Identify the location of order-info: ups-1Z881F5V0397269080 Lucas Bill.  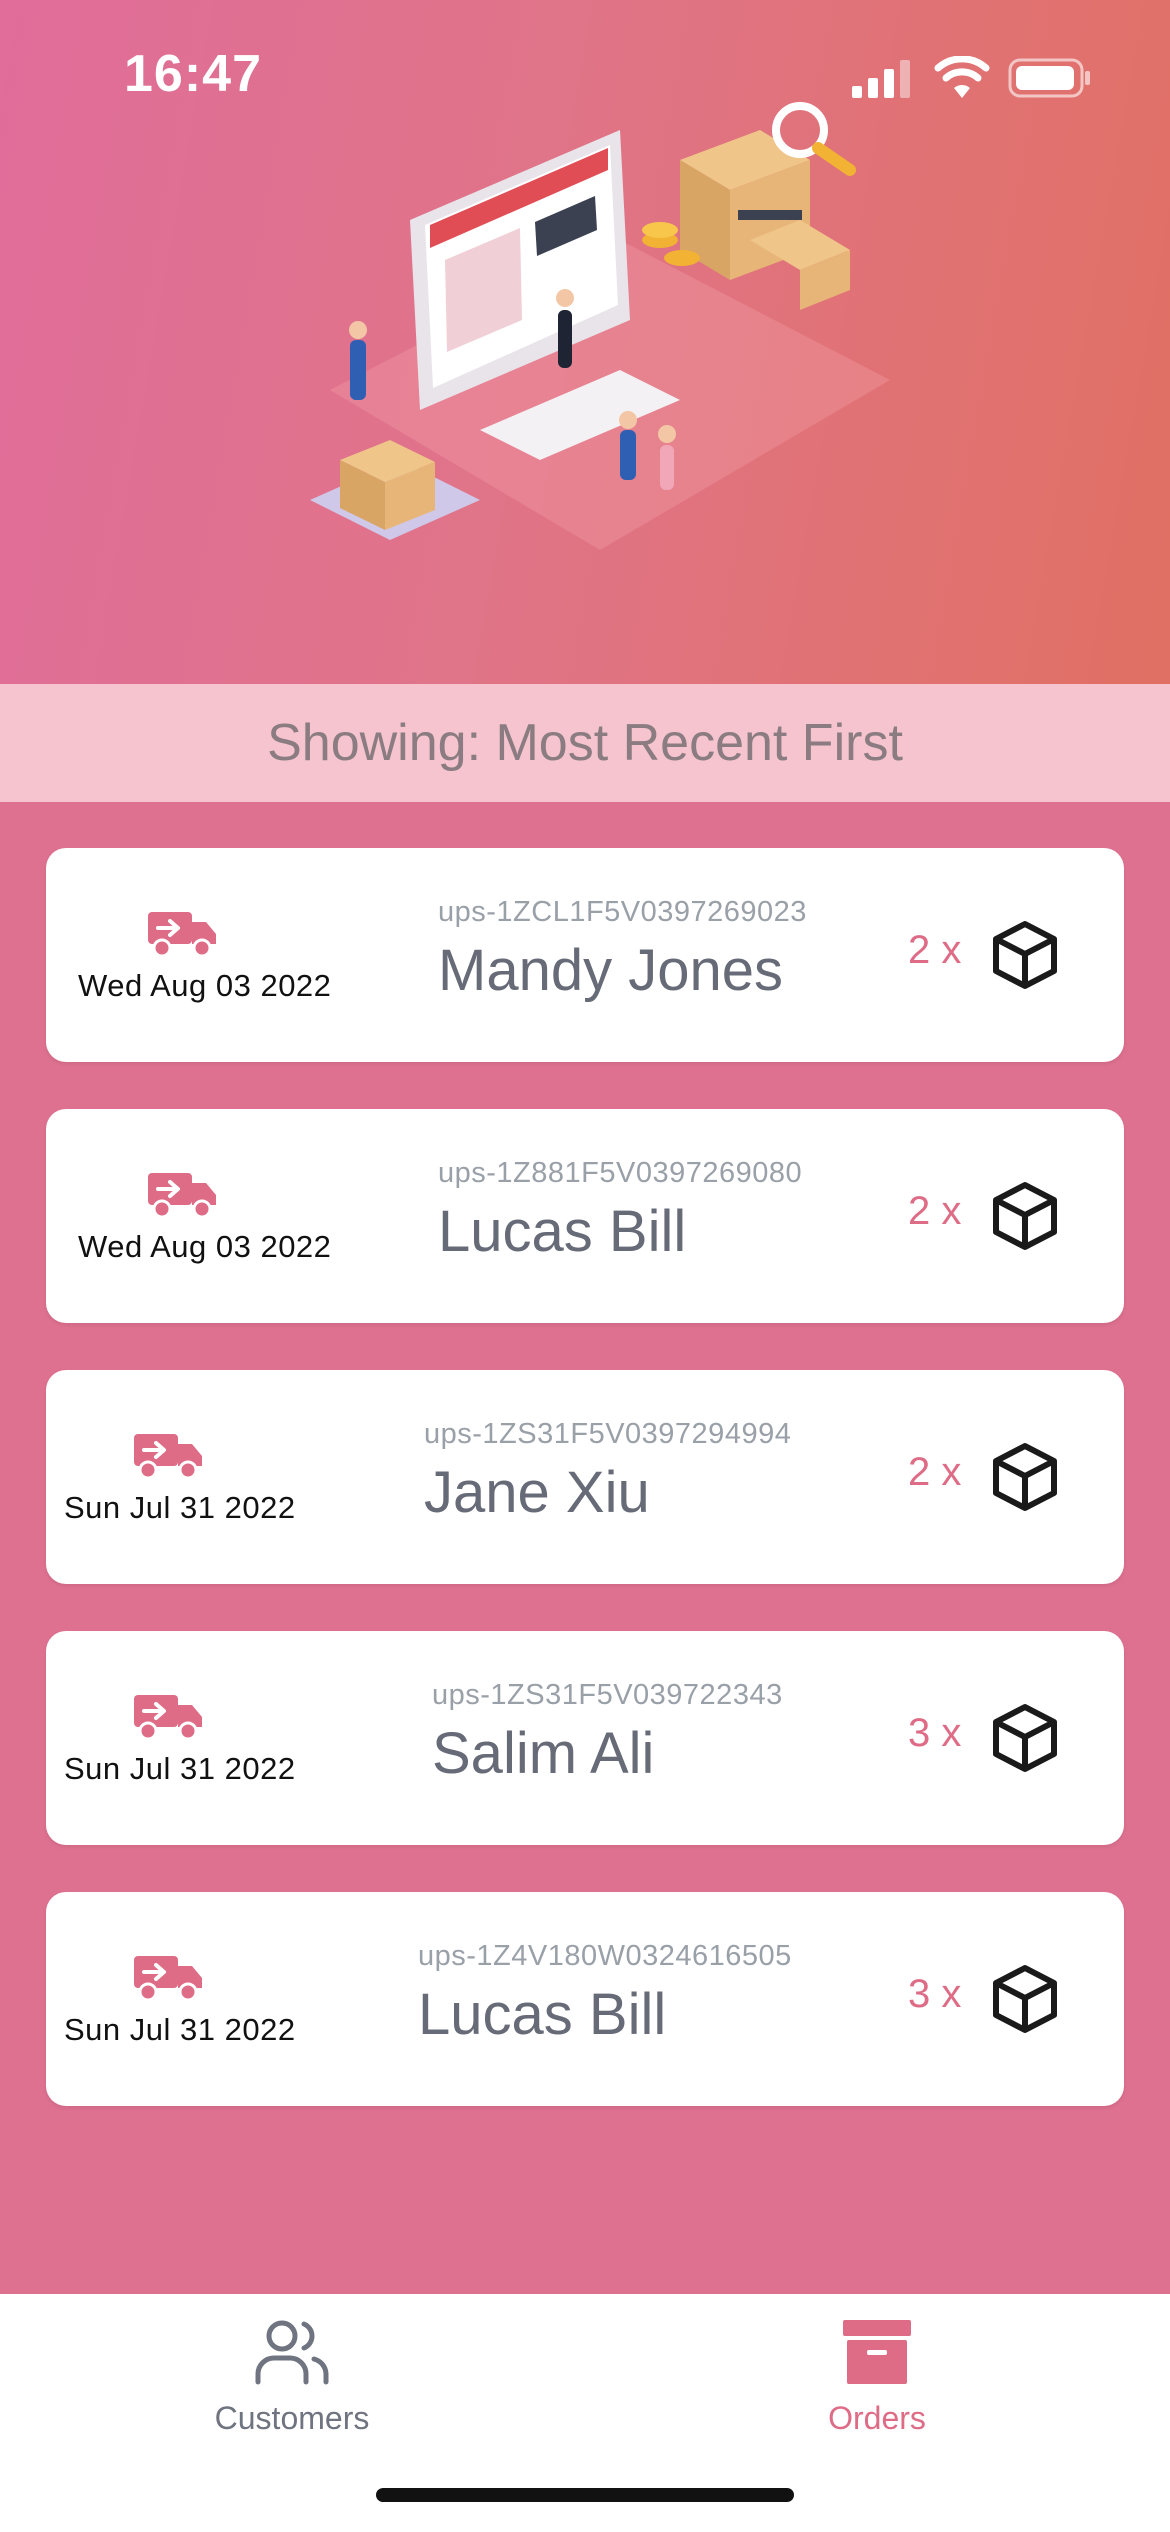
(620, 1211).